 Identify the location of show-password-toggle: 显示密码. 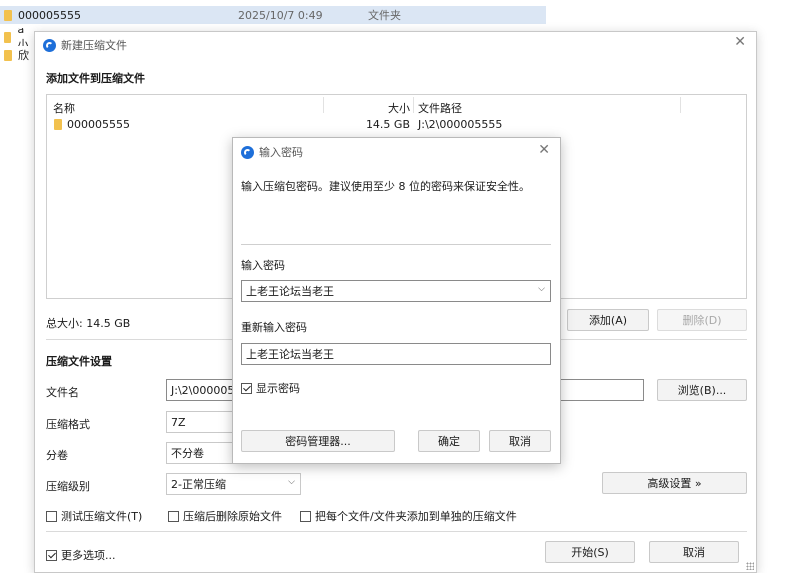
(270, 388).